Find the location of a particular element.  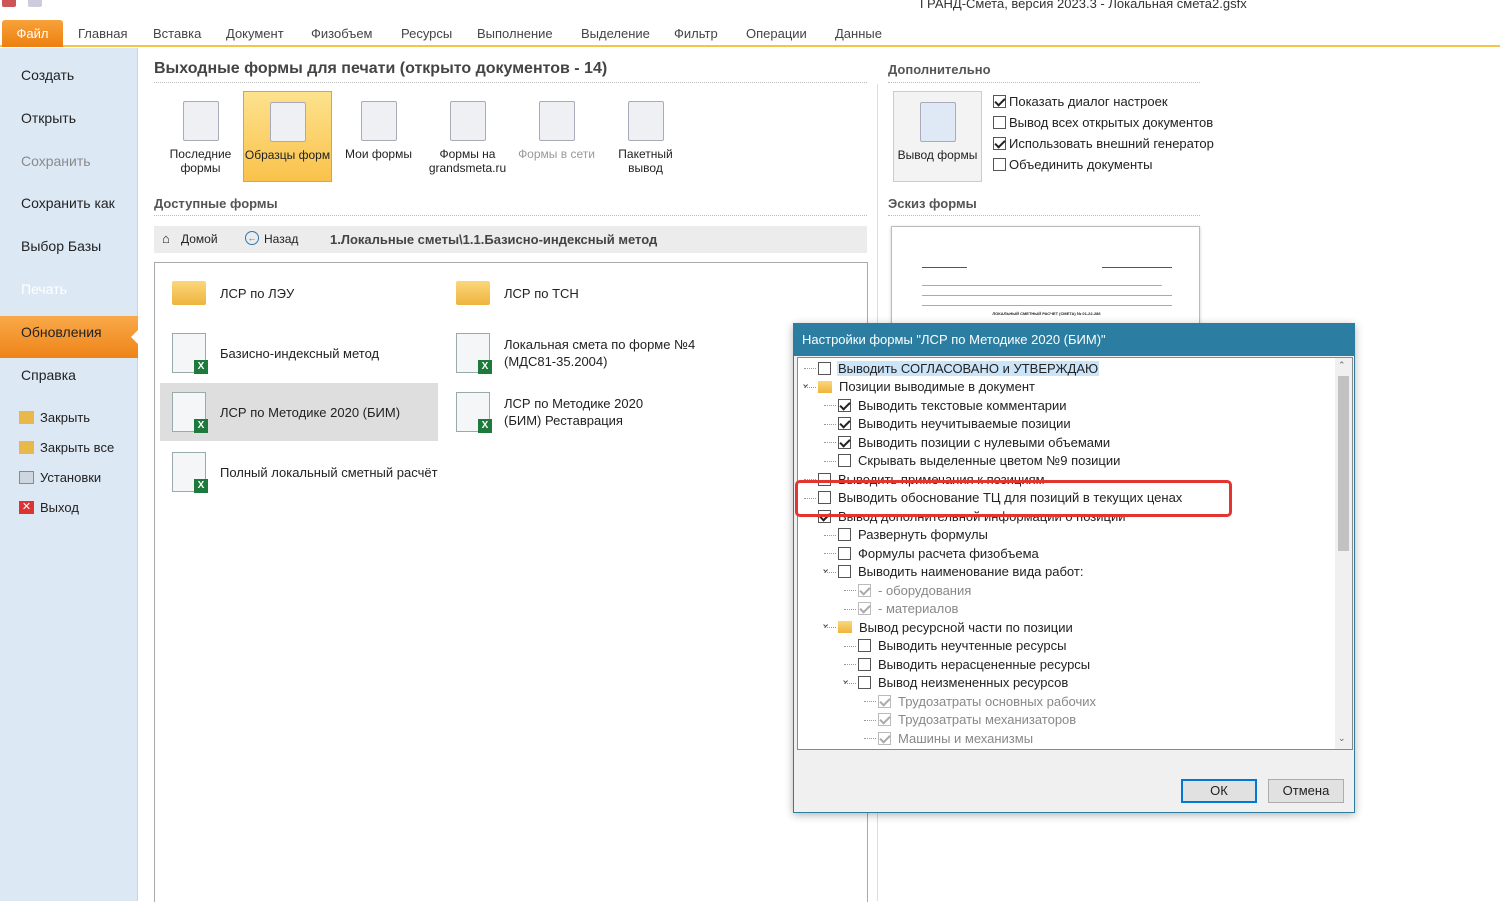

close-all-icon is located at coordinates (26, 447).